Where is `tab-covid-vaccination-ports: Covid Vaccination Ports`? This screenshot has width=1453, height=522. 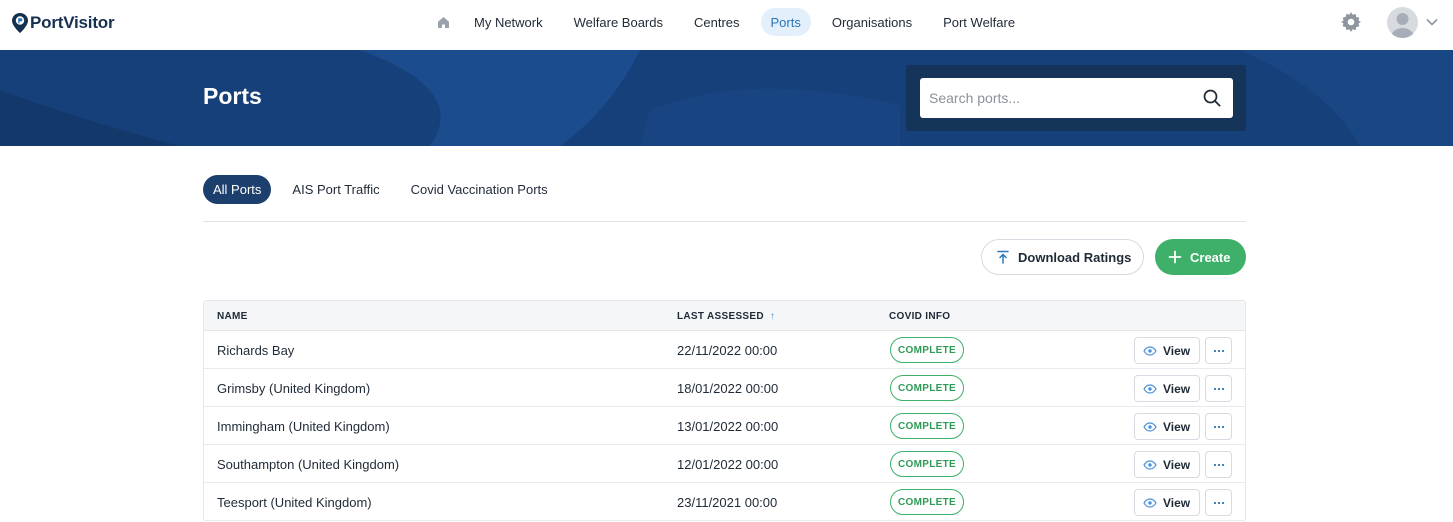
tab-covid-vaccination-ports: Covid Vaccination Ports is located at coordinates (479, 189).